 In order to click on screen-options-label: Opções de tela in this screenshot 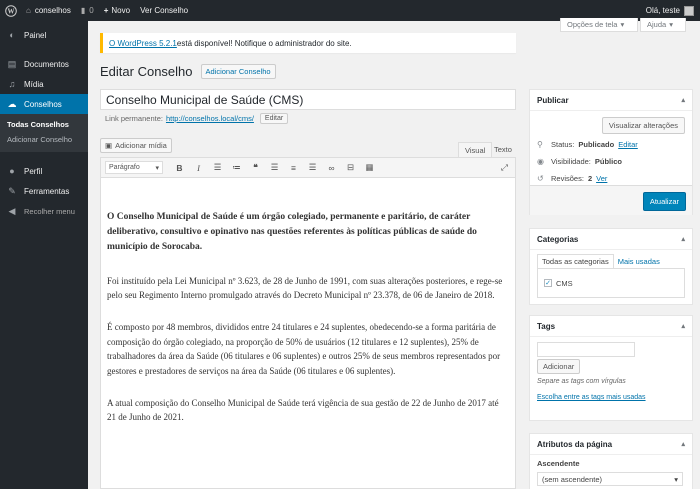, I will do `click(592, 24)`.